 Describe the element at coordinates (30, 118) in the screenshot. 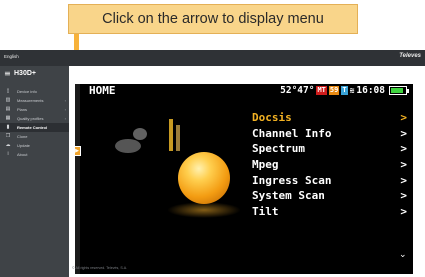

I see `sidebar-item-label: Quality profiles` at that location.